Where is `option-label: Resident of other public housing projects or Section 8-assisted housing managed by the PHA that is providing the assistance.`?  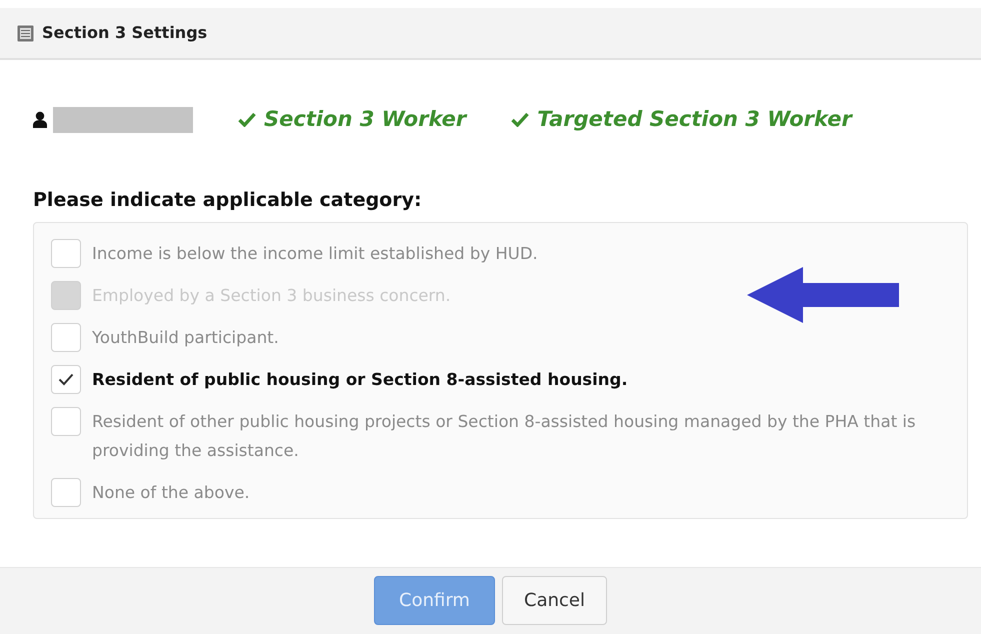
option-label: Resident of other public housing projects or Section 8-assisted housing managed by the PHA that is providing the assistance. is located at coordinates (504, 436).